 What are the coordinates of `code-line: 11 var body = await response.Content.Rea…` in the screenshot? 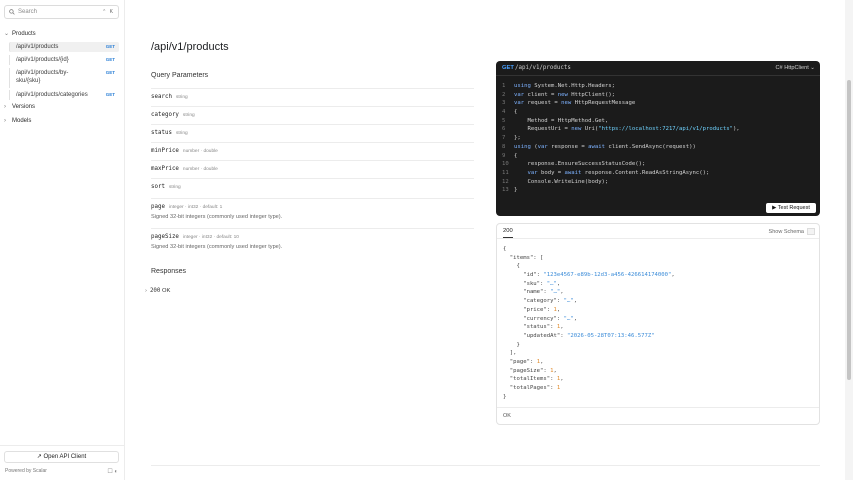 It's located at (660, 174).